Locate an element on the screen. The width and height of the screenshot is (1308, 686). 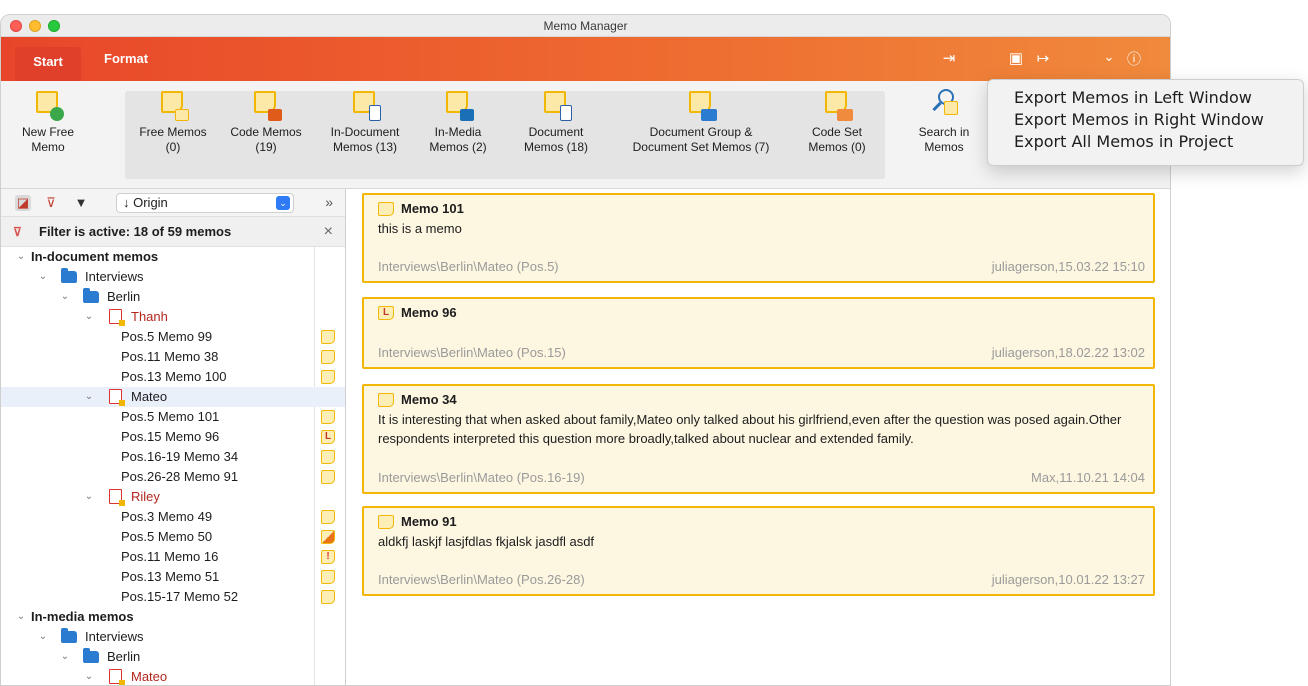
tree-item-memo: Pos.5 Memo 50 is located at coordinates (173, 537).